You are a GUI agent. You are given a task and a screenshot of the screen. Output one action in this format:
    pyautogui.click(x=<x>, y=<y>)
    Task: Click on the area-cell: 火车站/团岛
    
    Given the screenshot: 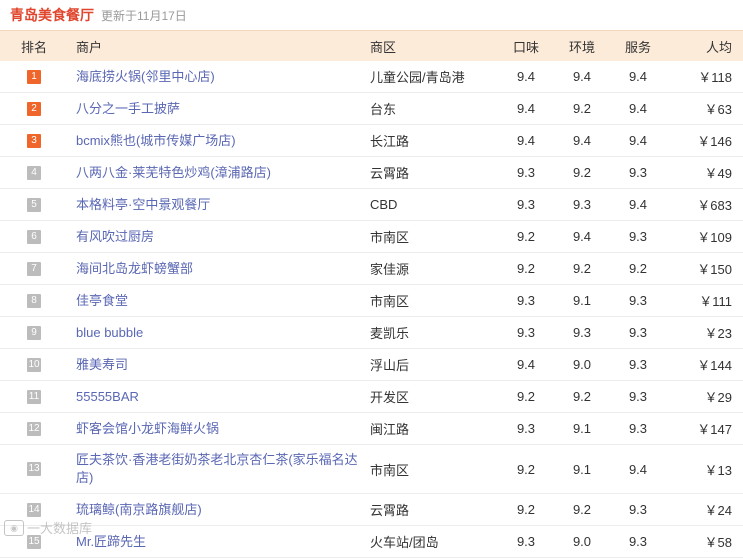 What is the action you would take?
    pyautogui.click(x=404, y=542)
    